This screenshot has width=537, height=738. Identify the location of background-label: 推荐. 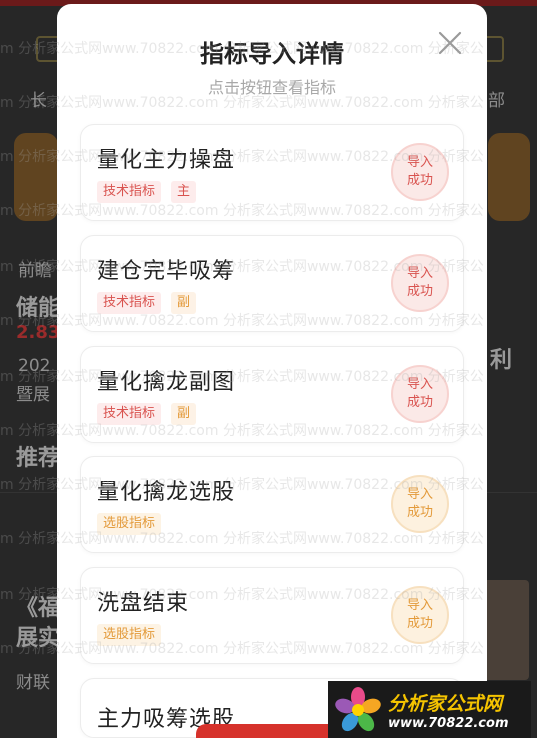
(38, 458).